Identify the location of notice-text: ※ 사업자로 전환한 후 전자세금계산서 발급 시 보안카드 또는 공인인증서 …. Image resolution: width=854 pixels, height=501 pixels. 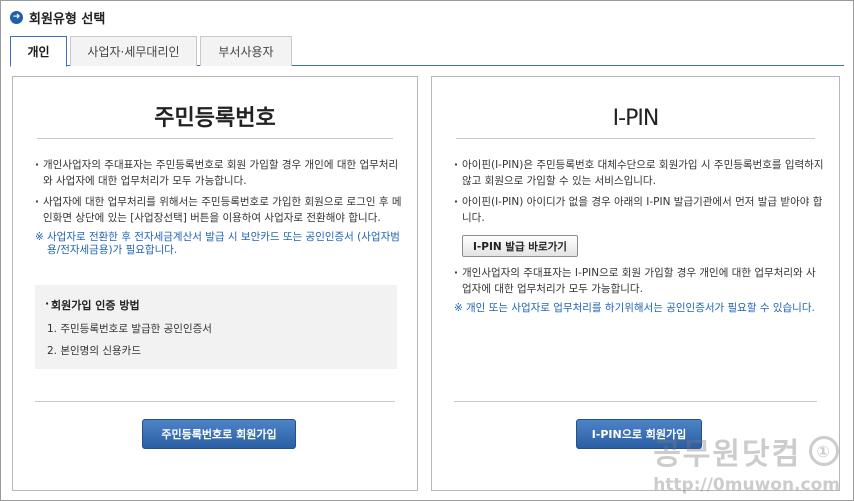
(219, 244).